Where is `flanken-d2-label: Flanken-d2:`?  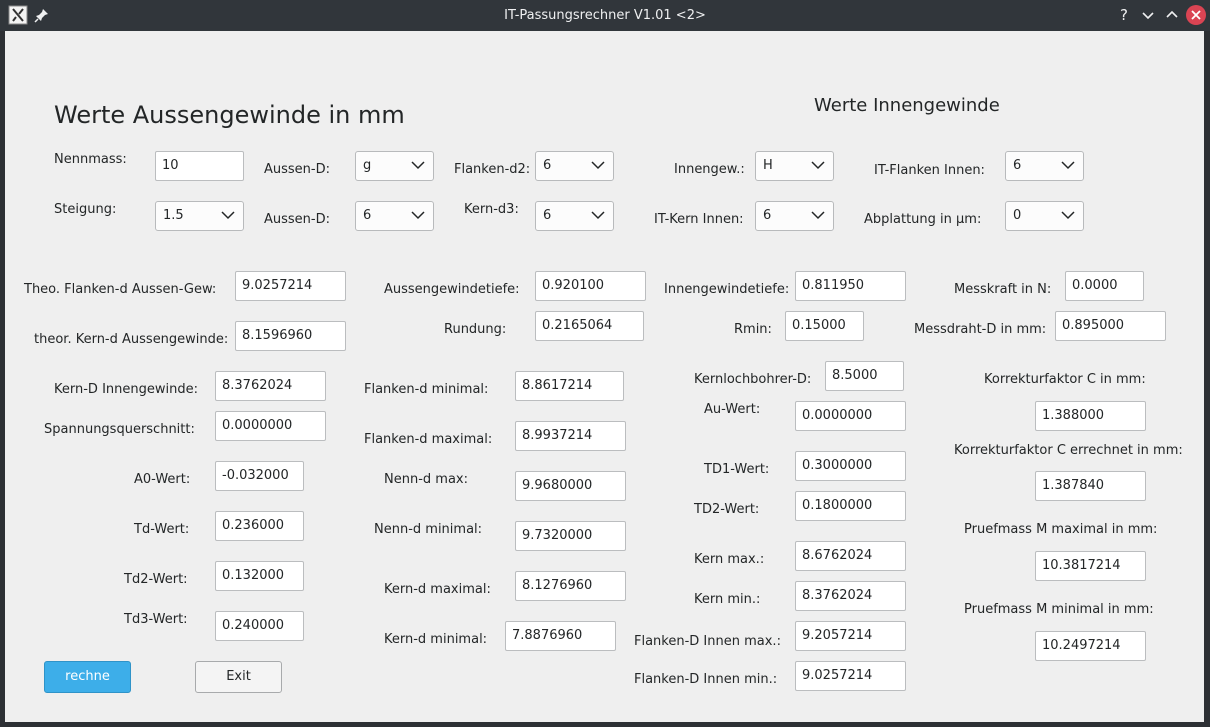 flanken-d2-label: Flanken-d2: is located at coordinates (492, 169).